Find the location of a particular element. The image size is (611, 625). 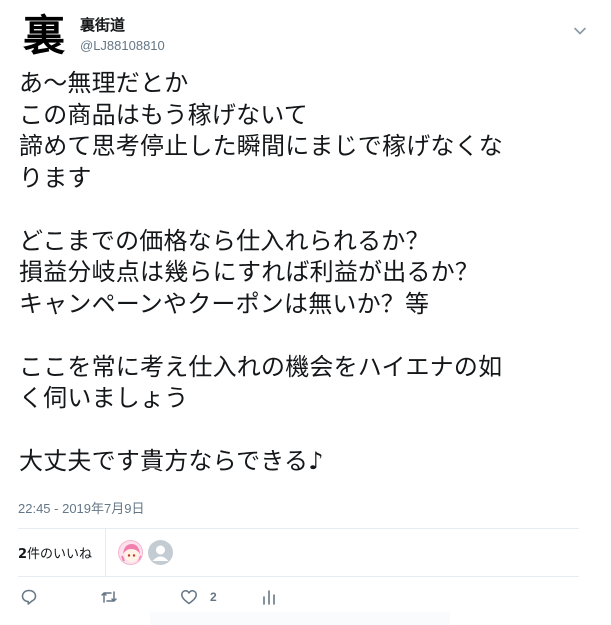

author-handle: @LJ88108810 is located at coordinates (122, 45).